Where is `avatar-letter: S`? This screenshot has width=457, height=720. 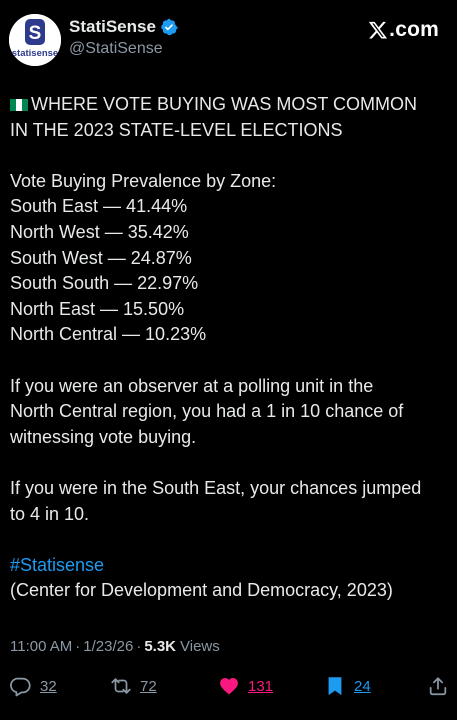
avatar-letter: S is located at coordinates (35, 33).